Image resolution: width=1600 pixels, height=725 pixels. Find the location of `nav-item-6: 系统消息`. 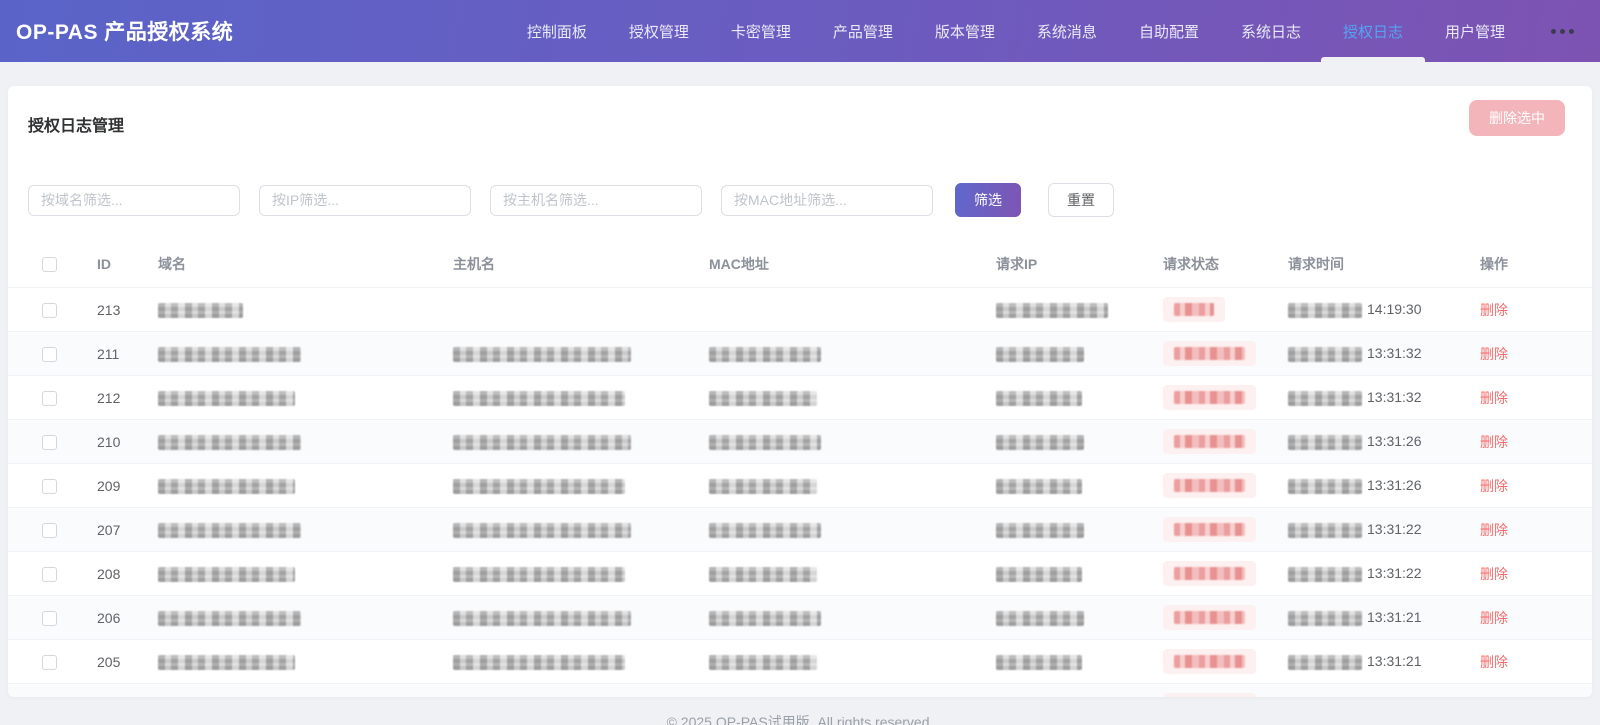

nav-item-6: 系统消息 is located at coordinates (1067, 31).